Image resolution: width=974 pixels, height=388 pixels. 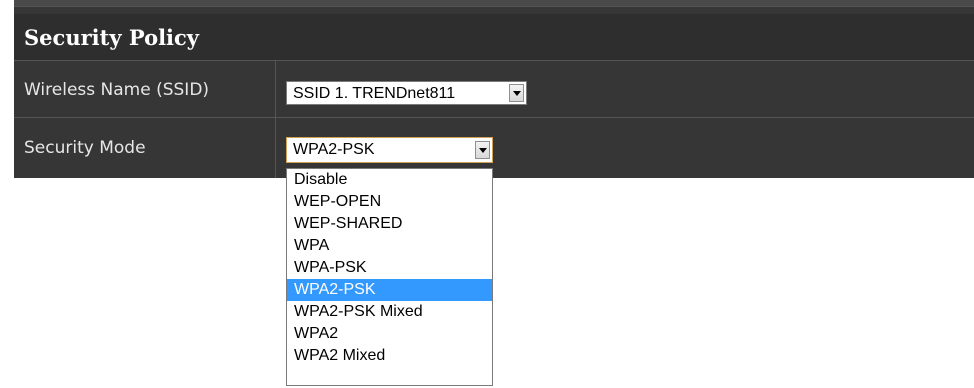 I want to click on option-wpa-psk: WPA-PSK, so click(x=389, y=268).